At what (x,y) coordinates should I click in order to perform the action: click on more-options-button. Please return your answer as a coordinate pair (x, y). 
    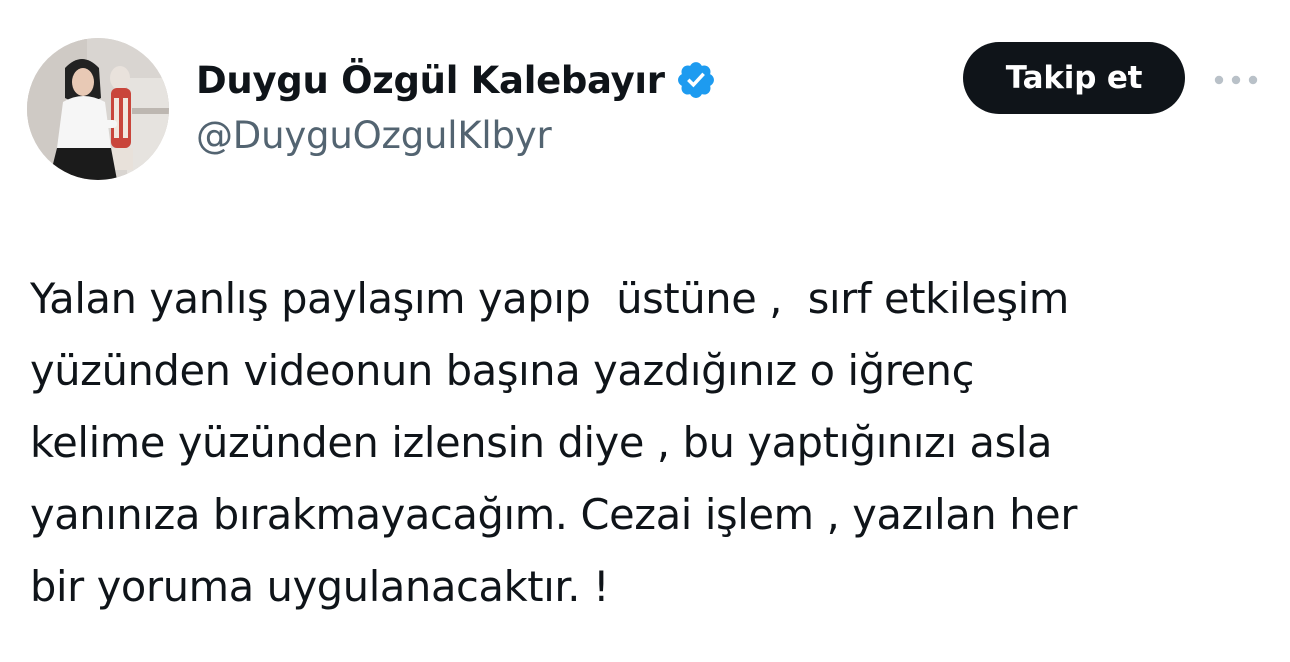
    Looking at the image, I should click on (1236, 80).